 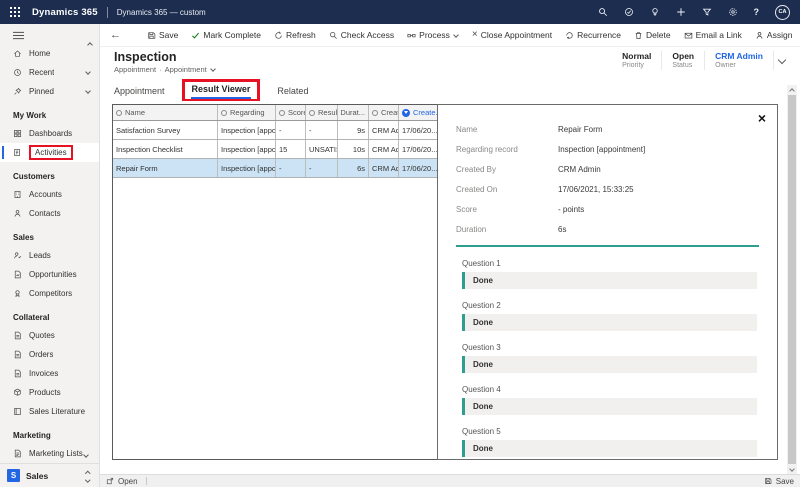 I want to click on sidebar-item-orders: Orders, so click(x=49, y=354).